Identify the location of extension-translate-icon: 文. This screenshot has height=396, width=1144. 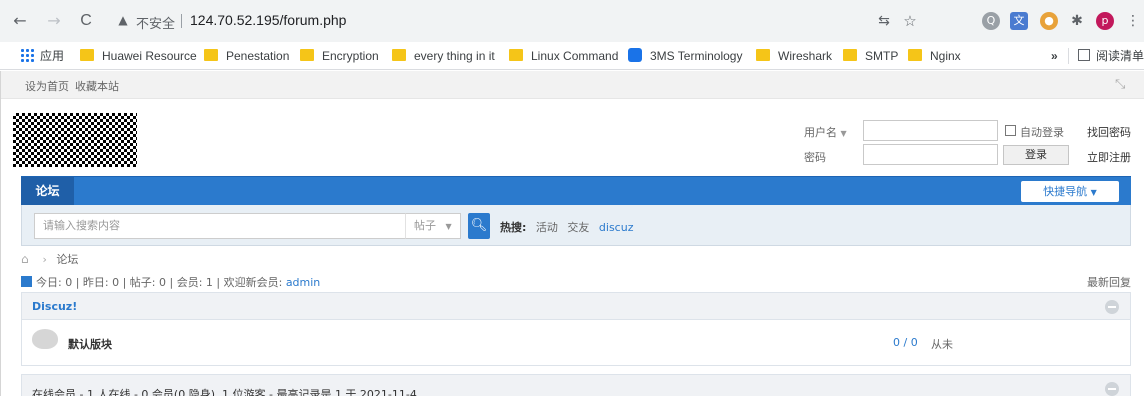
(1019, 21).